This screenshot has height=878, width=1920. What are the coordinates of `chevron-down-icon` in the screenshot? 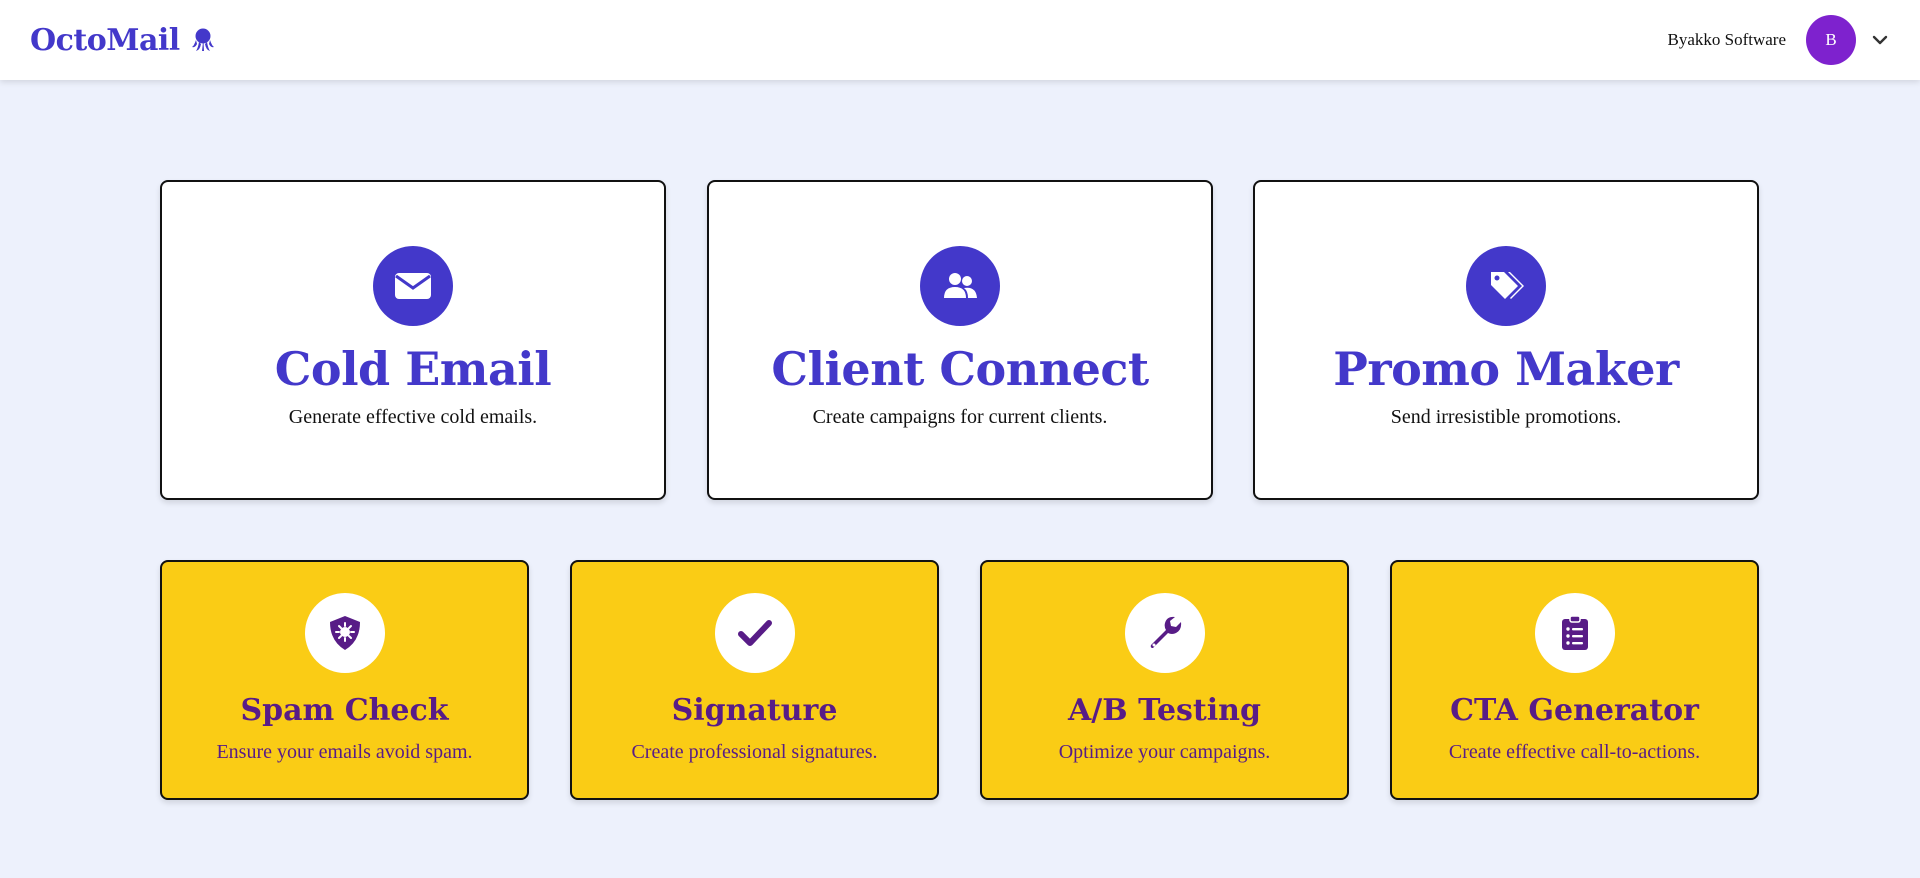 It's located at (1880, 40).